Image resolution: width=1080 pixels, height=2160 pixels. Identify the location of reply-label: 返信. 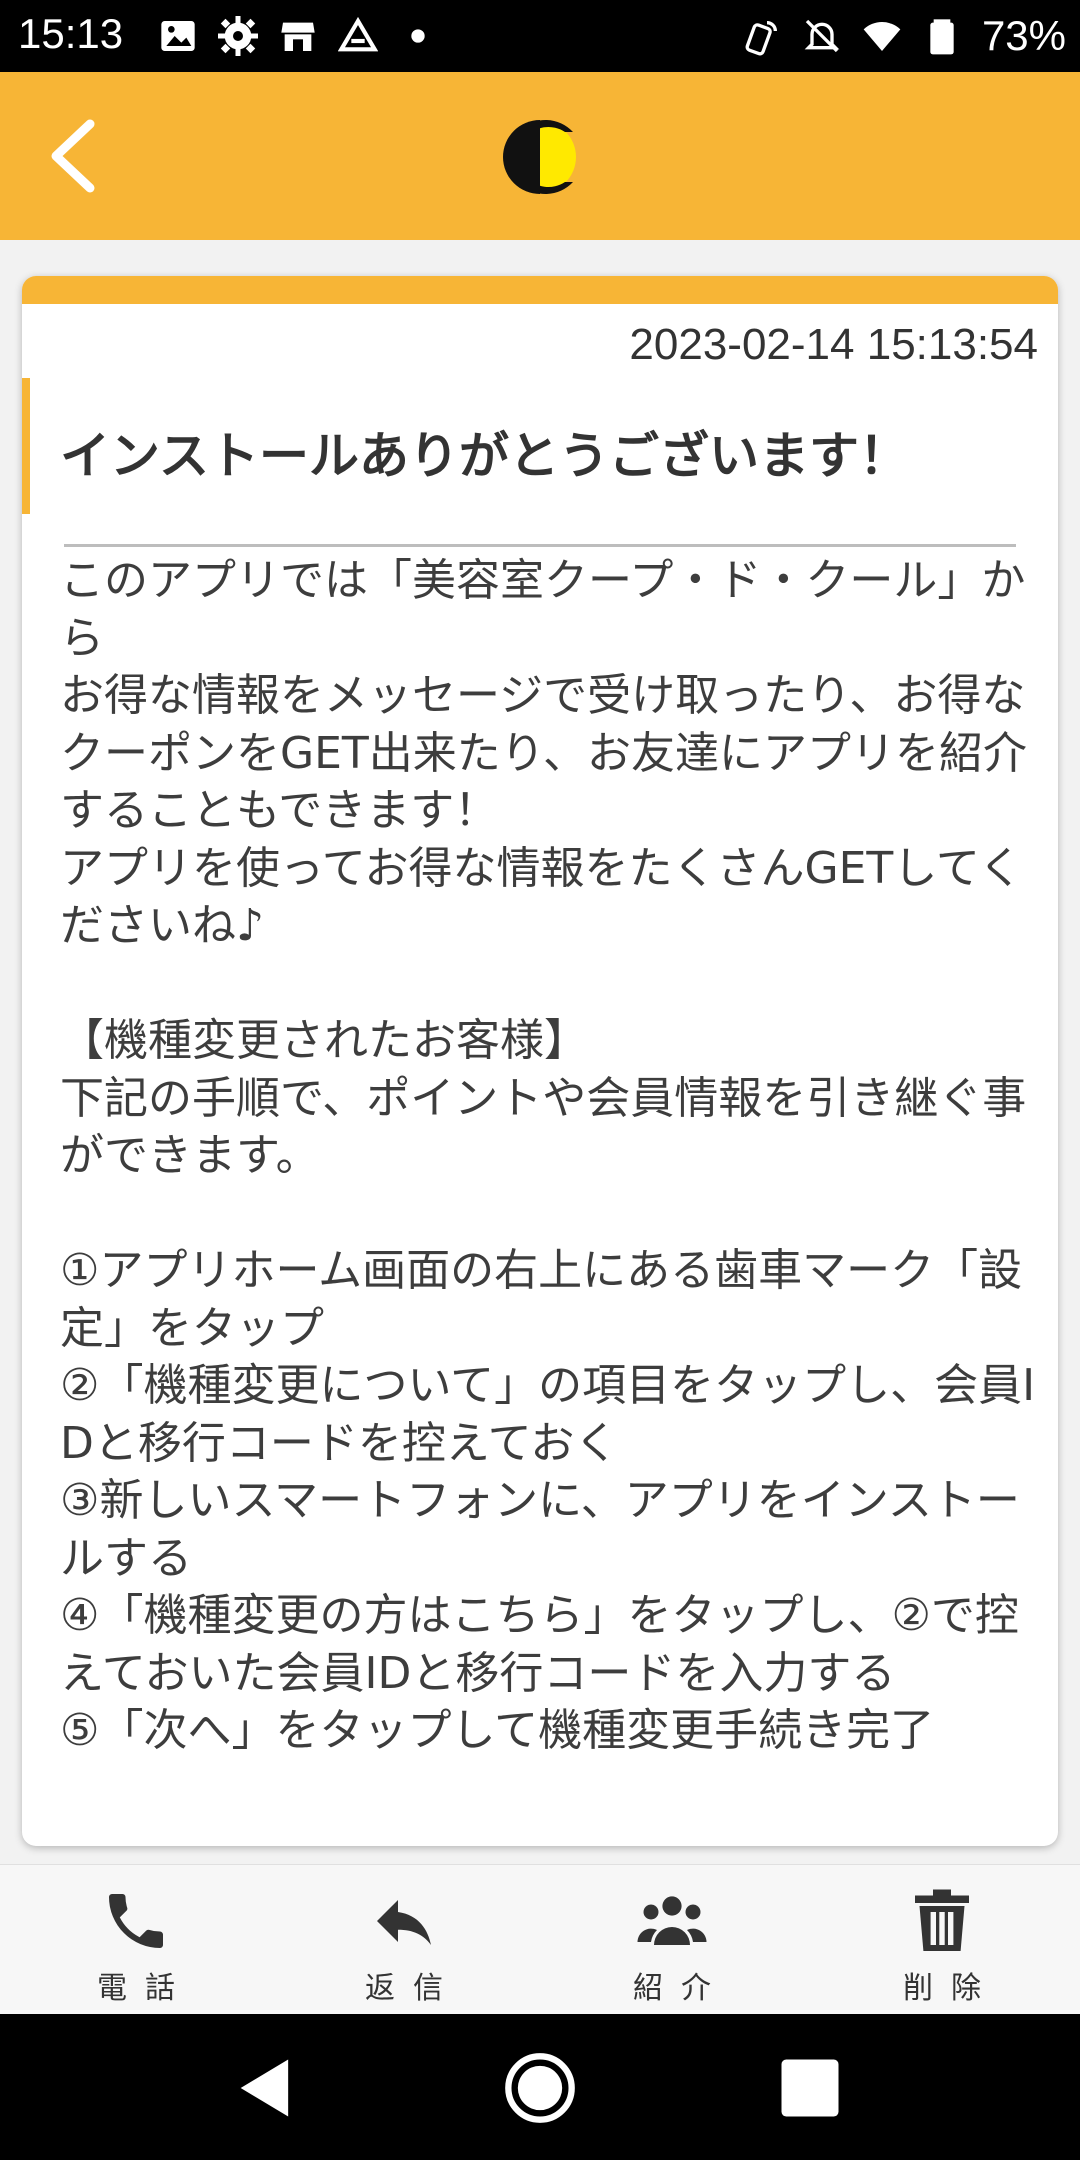
(413, 1988).